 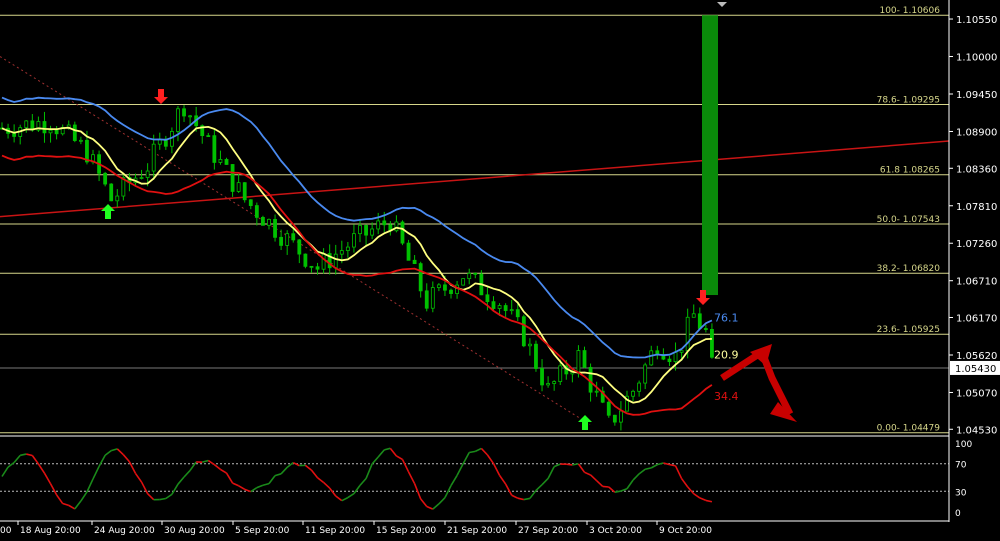 What do you see at coordinates (335, 531) in the screenshot?
I see `time-tick-label: 11 Sep 20:00` at bounding box center [335, 531].